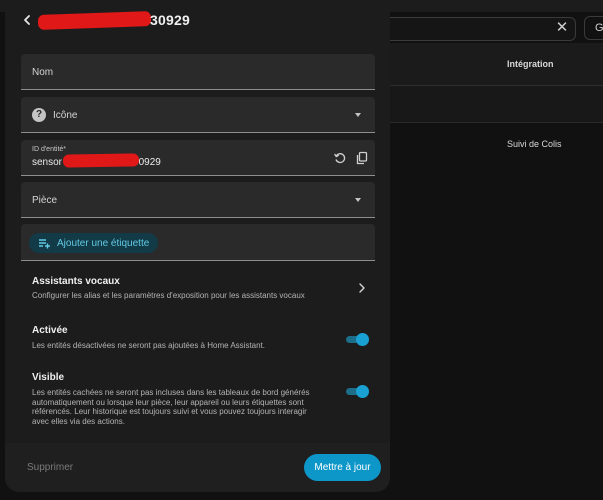  I want to click on visible-toggle, so click(358, 391).